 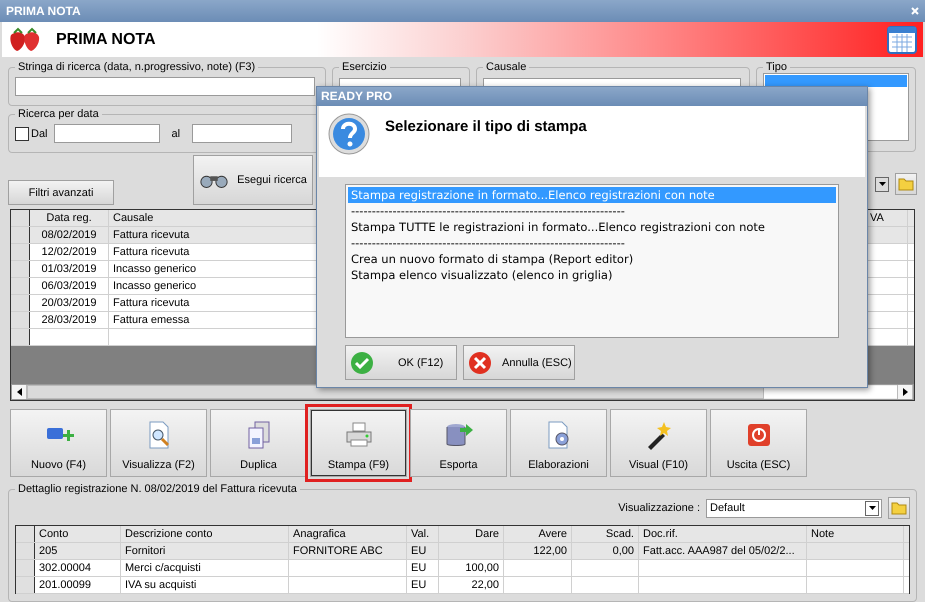 I want to click on dialog-title: READY PRO, so click(x=356, y=96).